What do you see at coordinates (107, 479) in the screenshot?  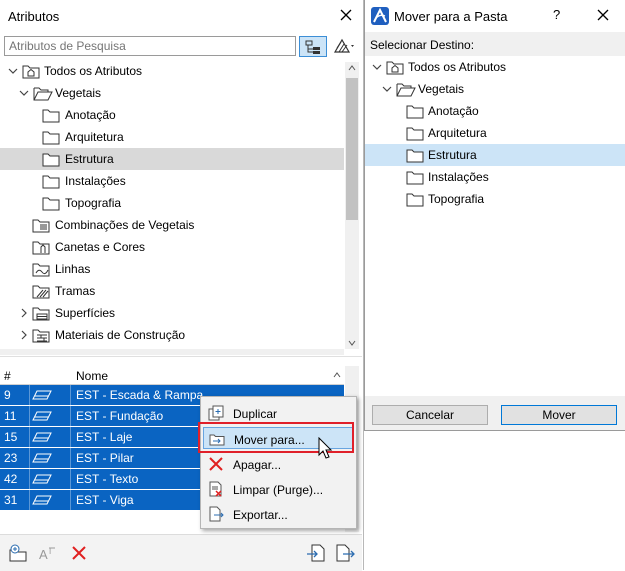 I see `row-name: EST - Texto` at bounding box center [107, 479].